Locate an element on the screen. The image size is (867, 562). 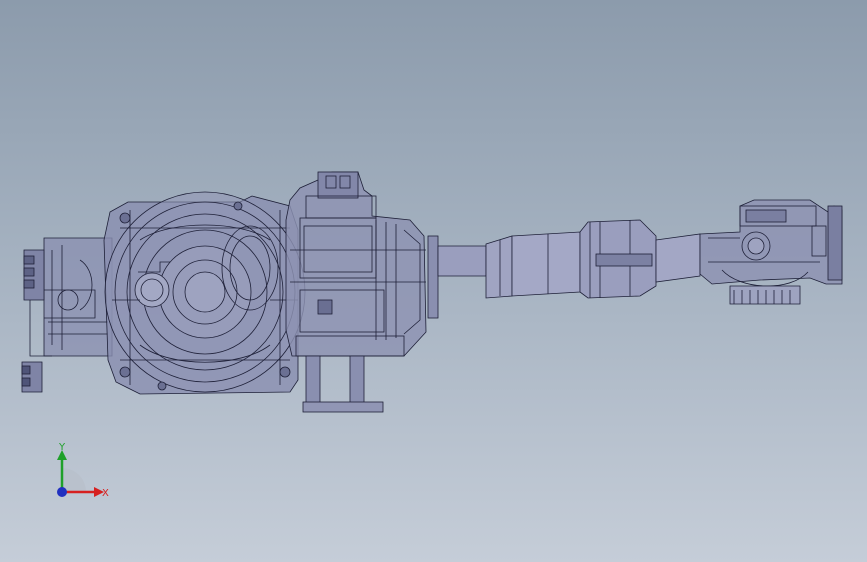
motor-block is located at coordinates (356, 264).